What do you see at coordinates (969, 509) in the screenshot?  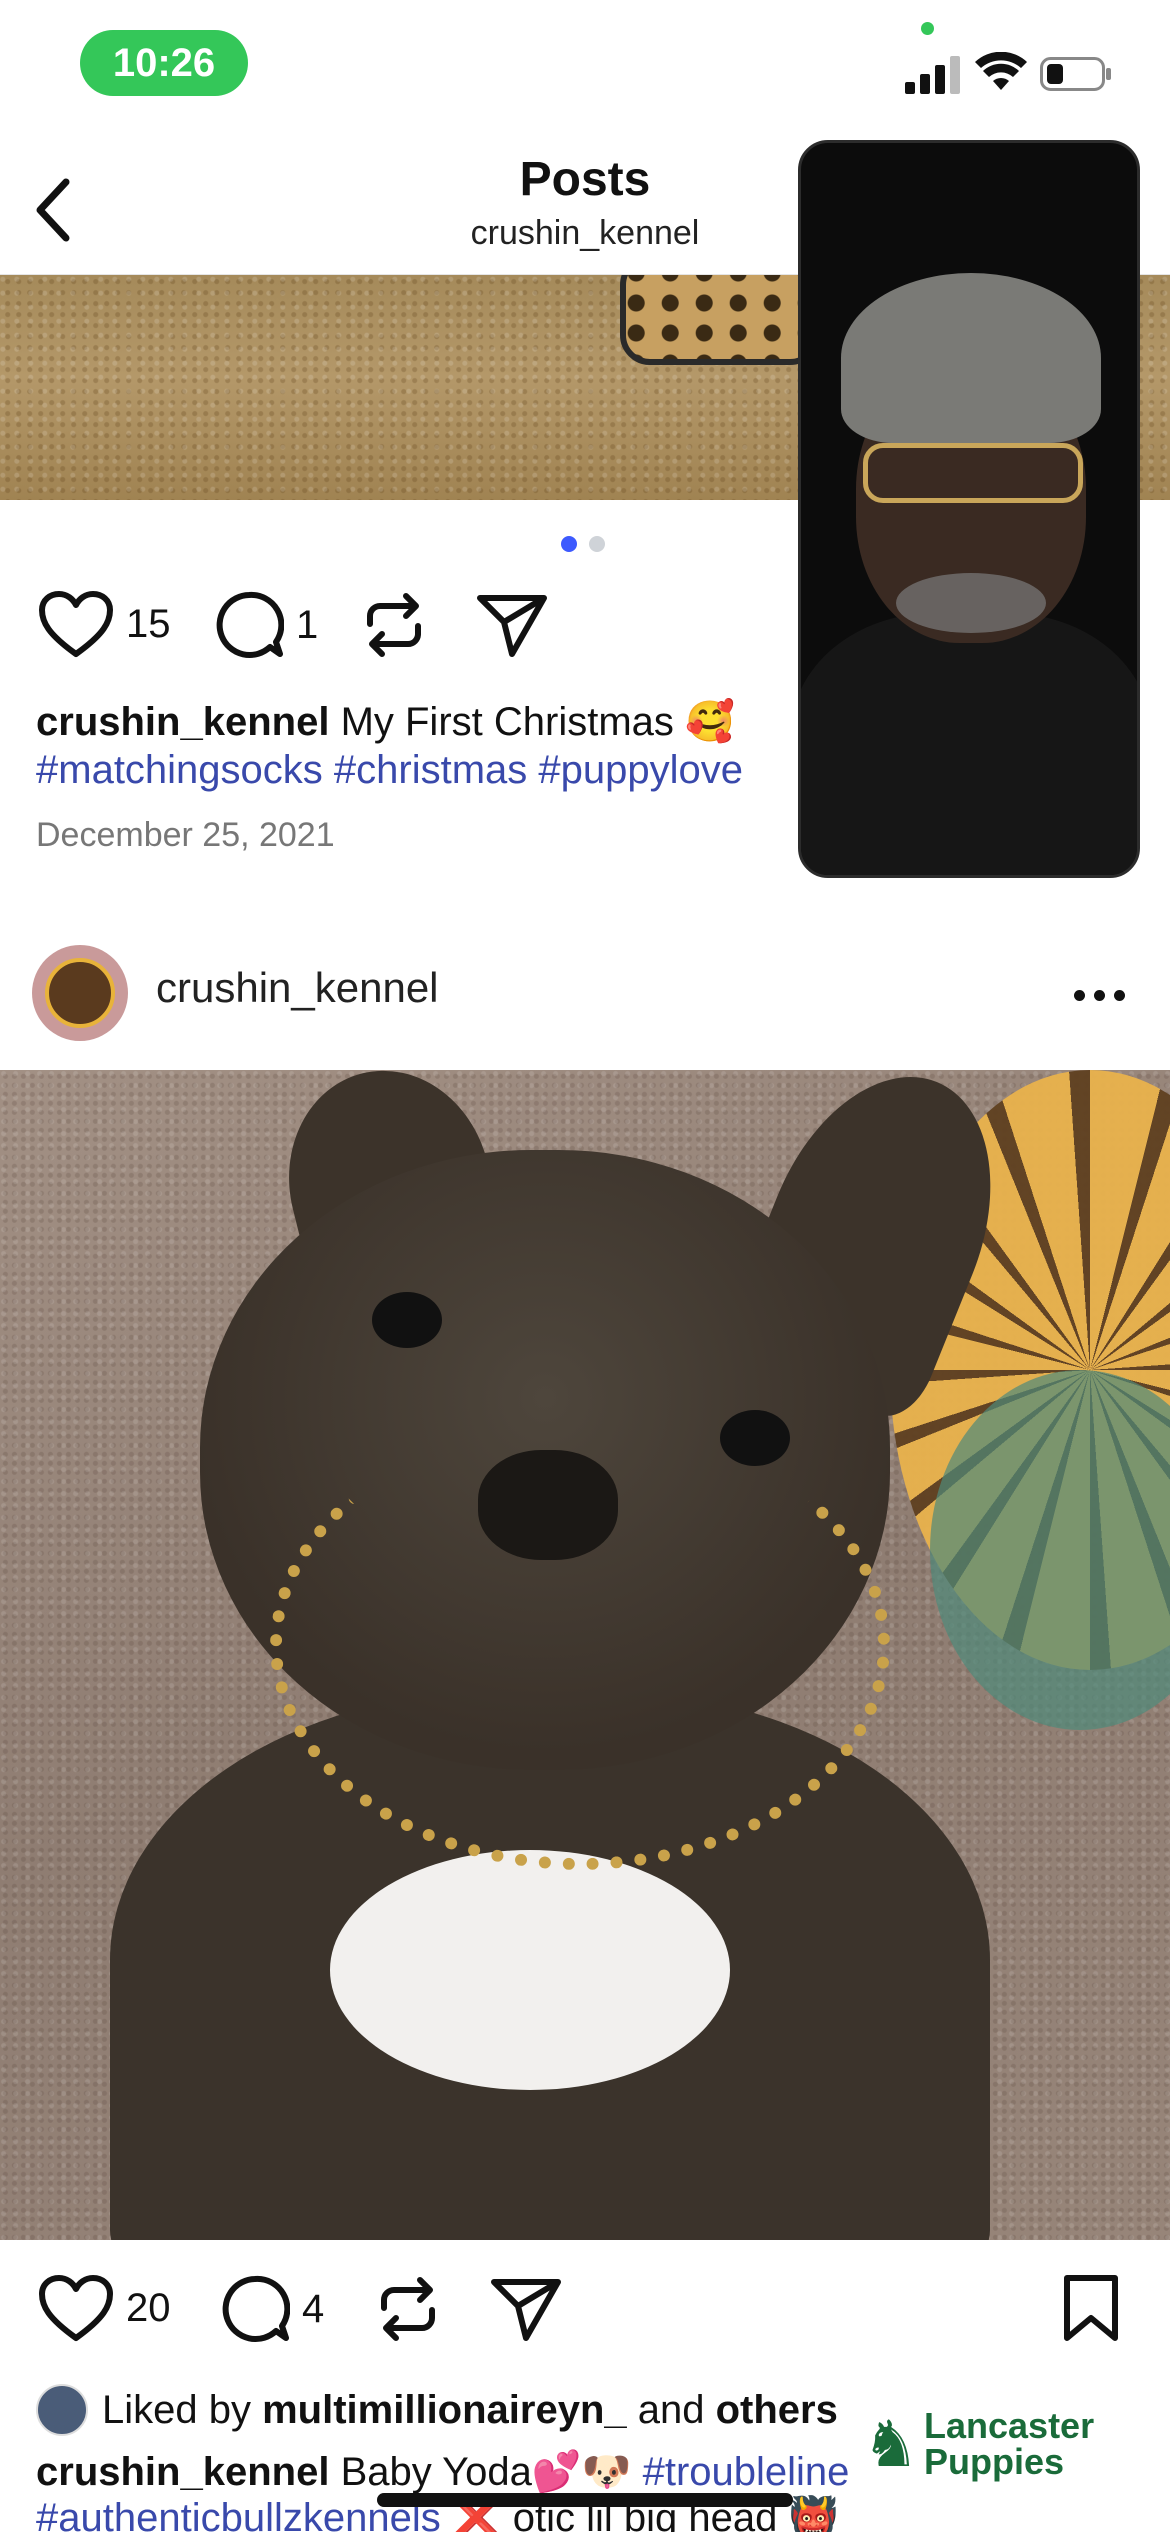 I see `picture-in-picture-video` at bounding box center [969, 509].